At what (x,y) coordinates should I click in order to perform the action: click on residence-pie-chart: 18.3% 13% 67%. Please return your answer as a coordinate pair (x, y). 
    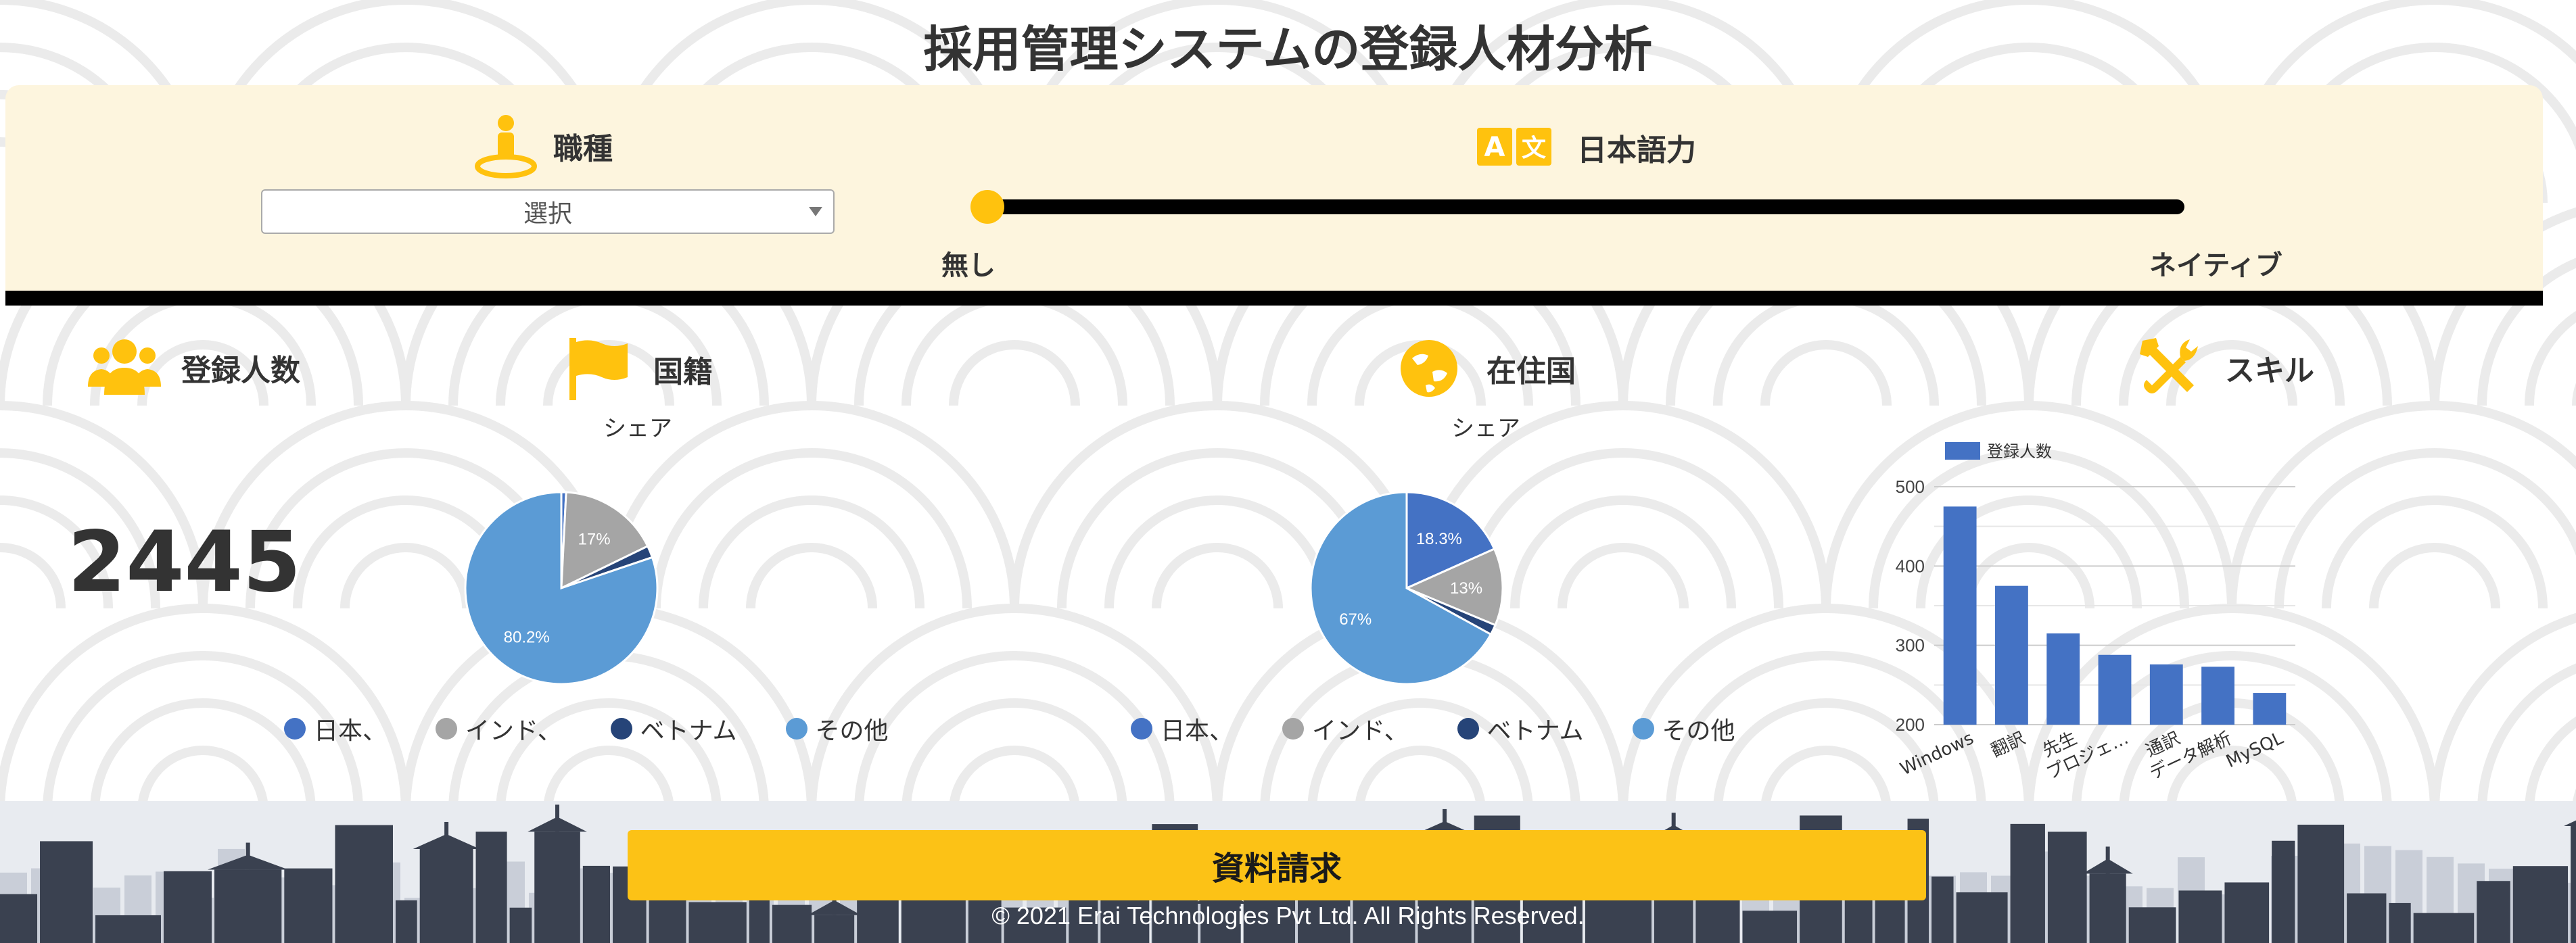
    Looking at the image, I should click on (1406, 588).